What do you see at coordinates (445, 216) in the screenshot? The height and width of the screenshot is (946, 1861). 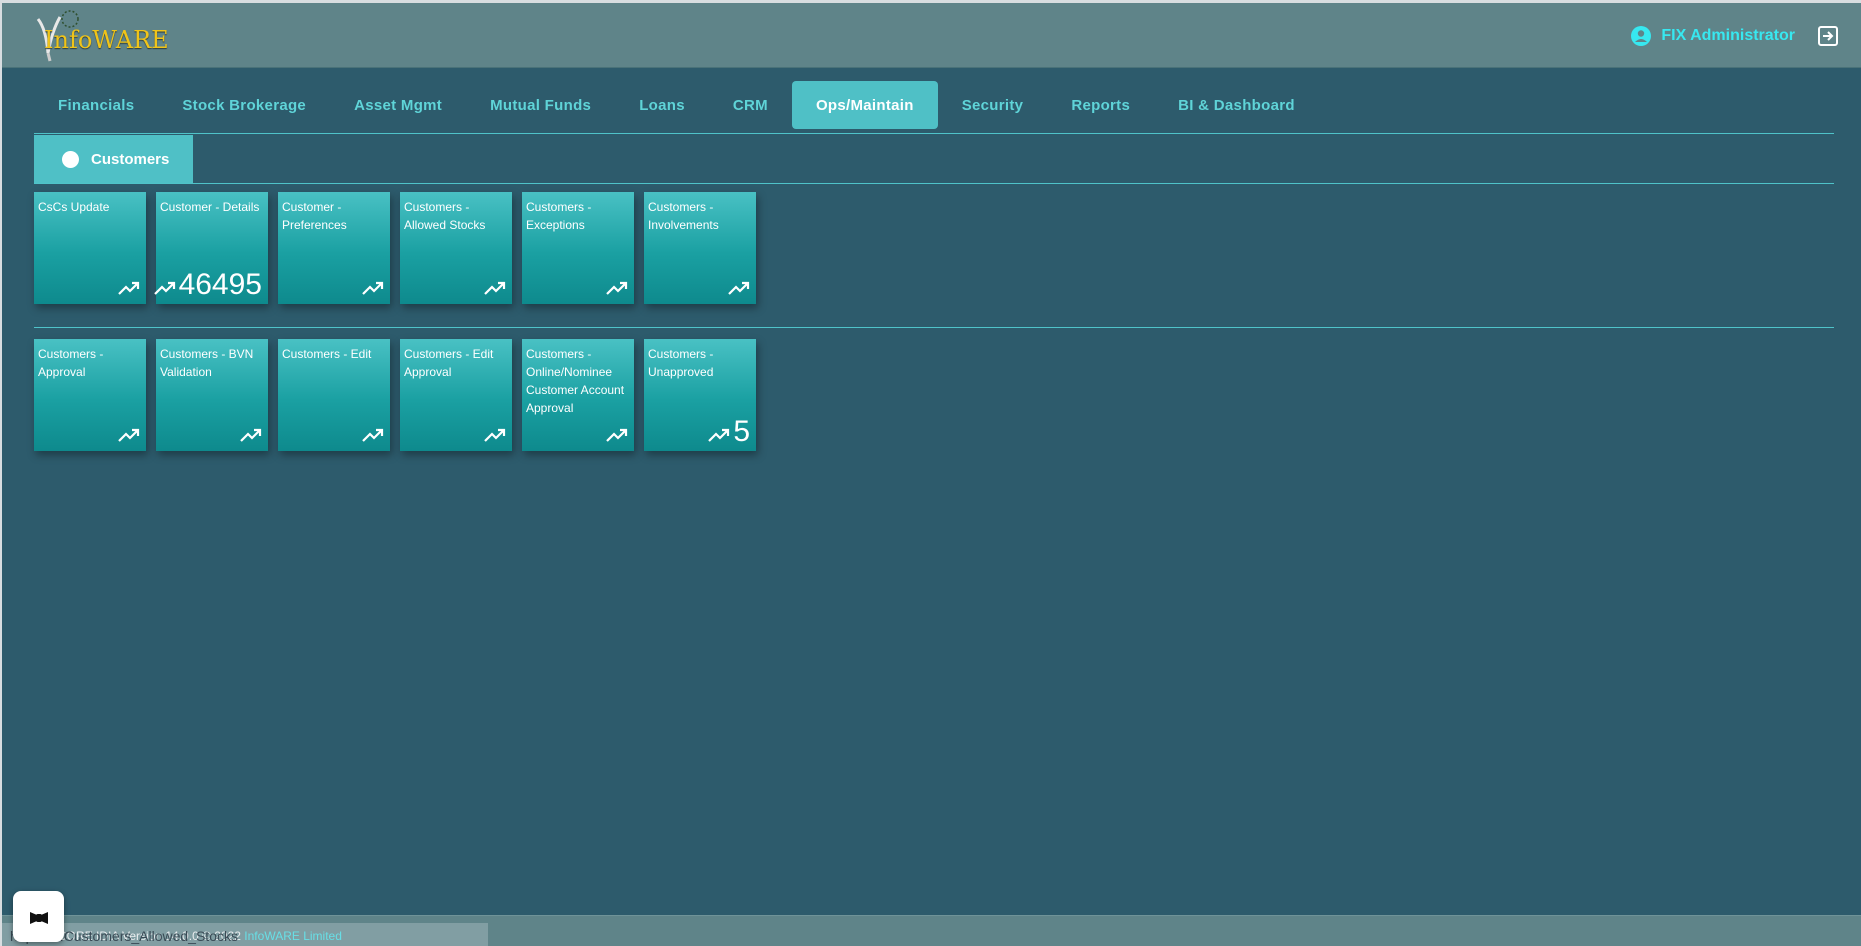 I see `tile-label: Customers - Allowed Stocks` at bounding box center [445, 216].